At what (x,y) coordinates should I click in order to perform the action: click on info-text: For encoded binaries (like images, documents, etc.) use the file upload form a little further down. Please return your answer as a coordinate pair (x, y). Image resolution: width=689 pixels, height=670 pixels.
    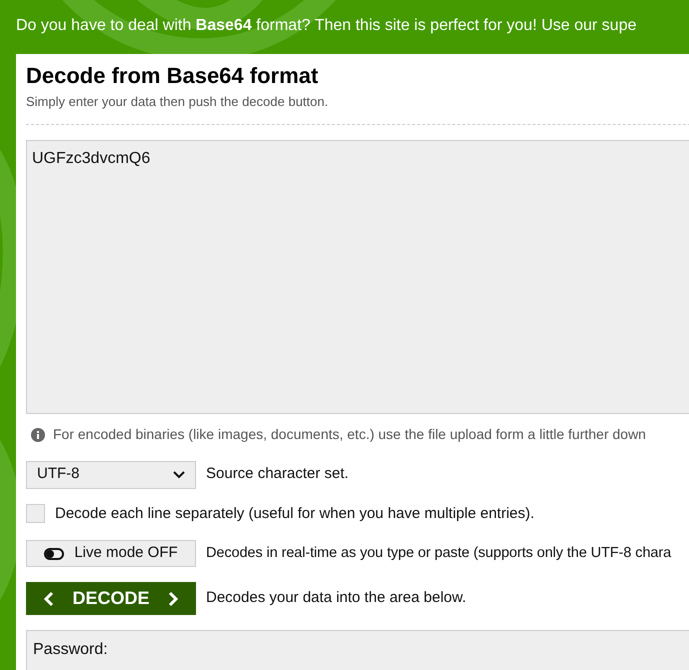
    Looking at the image, I should click on (349, 434).